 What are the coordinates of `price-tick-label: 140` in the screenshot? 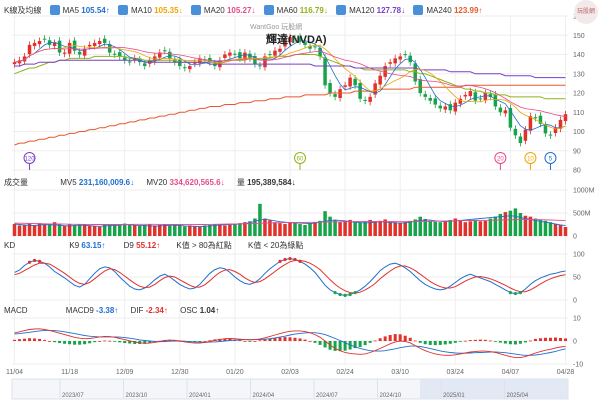 It's located at (579, 55).